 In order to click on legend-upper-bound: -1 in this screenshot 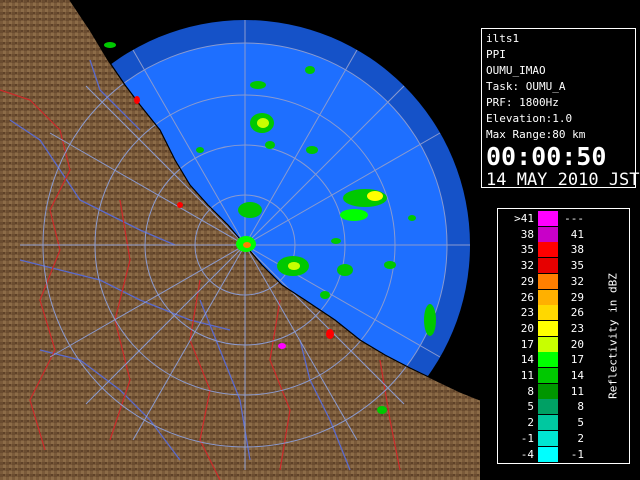, I will do `click(577, 454)`.